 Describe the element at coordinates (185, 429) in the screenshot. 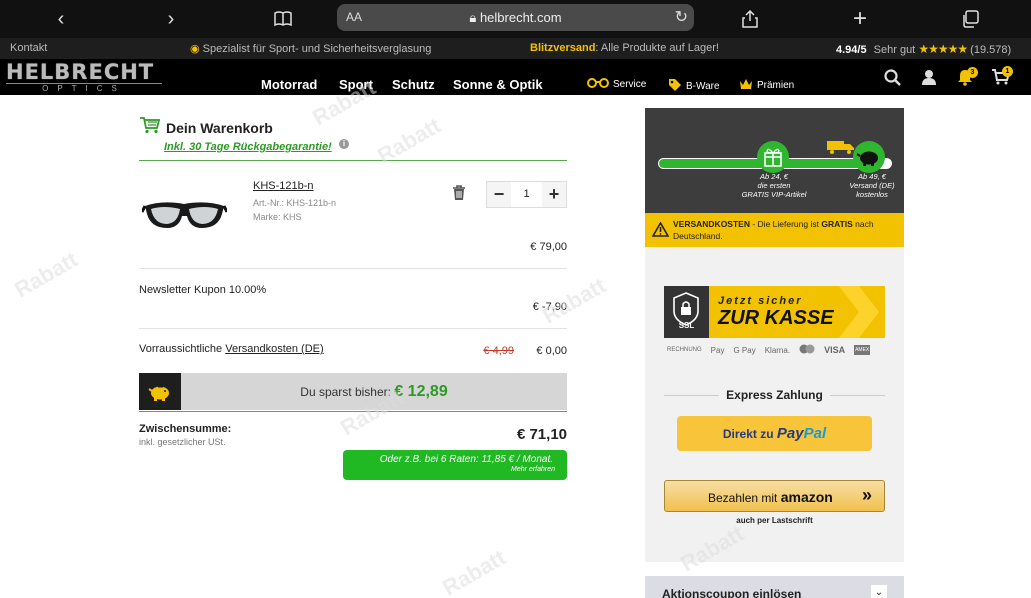

I see `subtotal-label: Zwischensumme:` at that location.